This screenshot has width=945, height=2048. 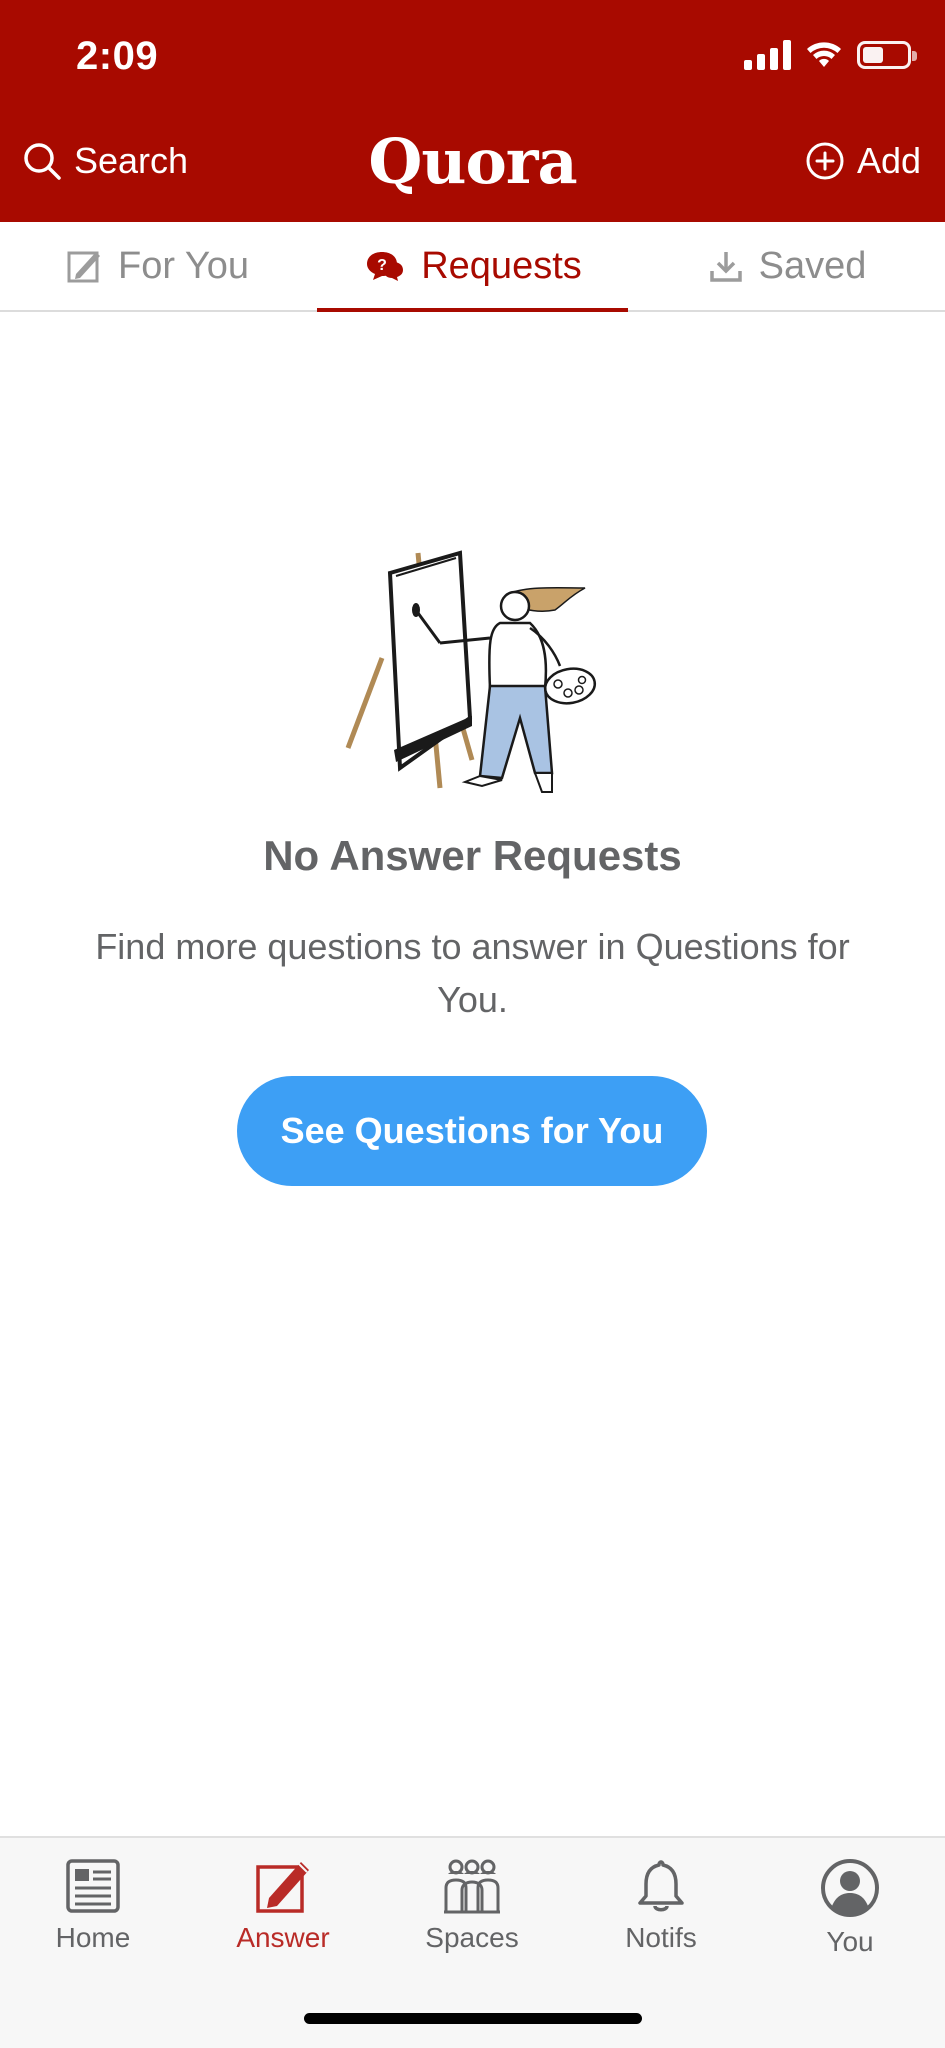 What do you see at coordinates (850, 1888) in the screenshot?
I see `profile-icon` at bounding box center [850, 1888].